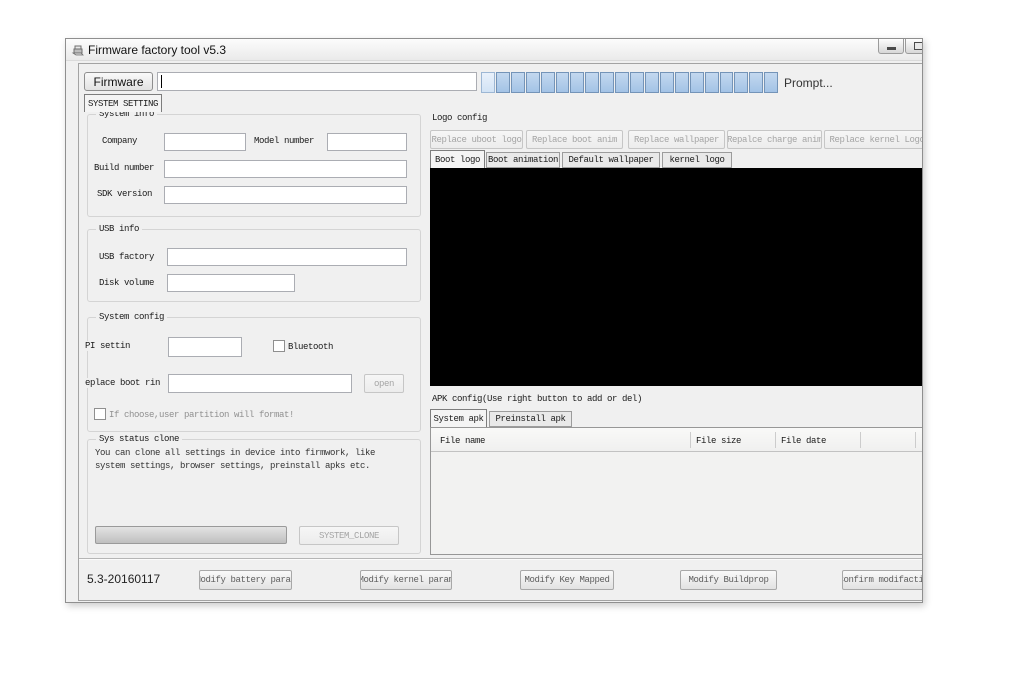 This screenshot has width=1024, height=683. Describe the element at coordinates (367, 142) in the screenshot. I see `model-number-input` at that location.